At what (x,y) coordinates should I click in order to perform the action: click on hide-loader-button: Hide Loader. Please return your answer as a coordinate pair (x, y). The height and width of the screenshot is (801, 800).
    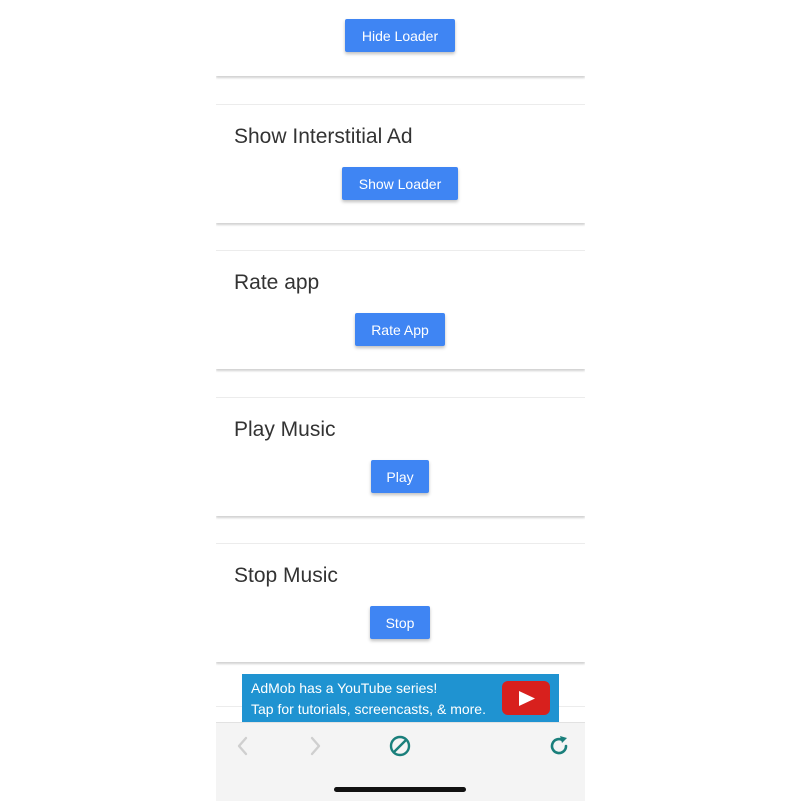
    Looking at the image, I should click on (400, 35).